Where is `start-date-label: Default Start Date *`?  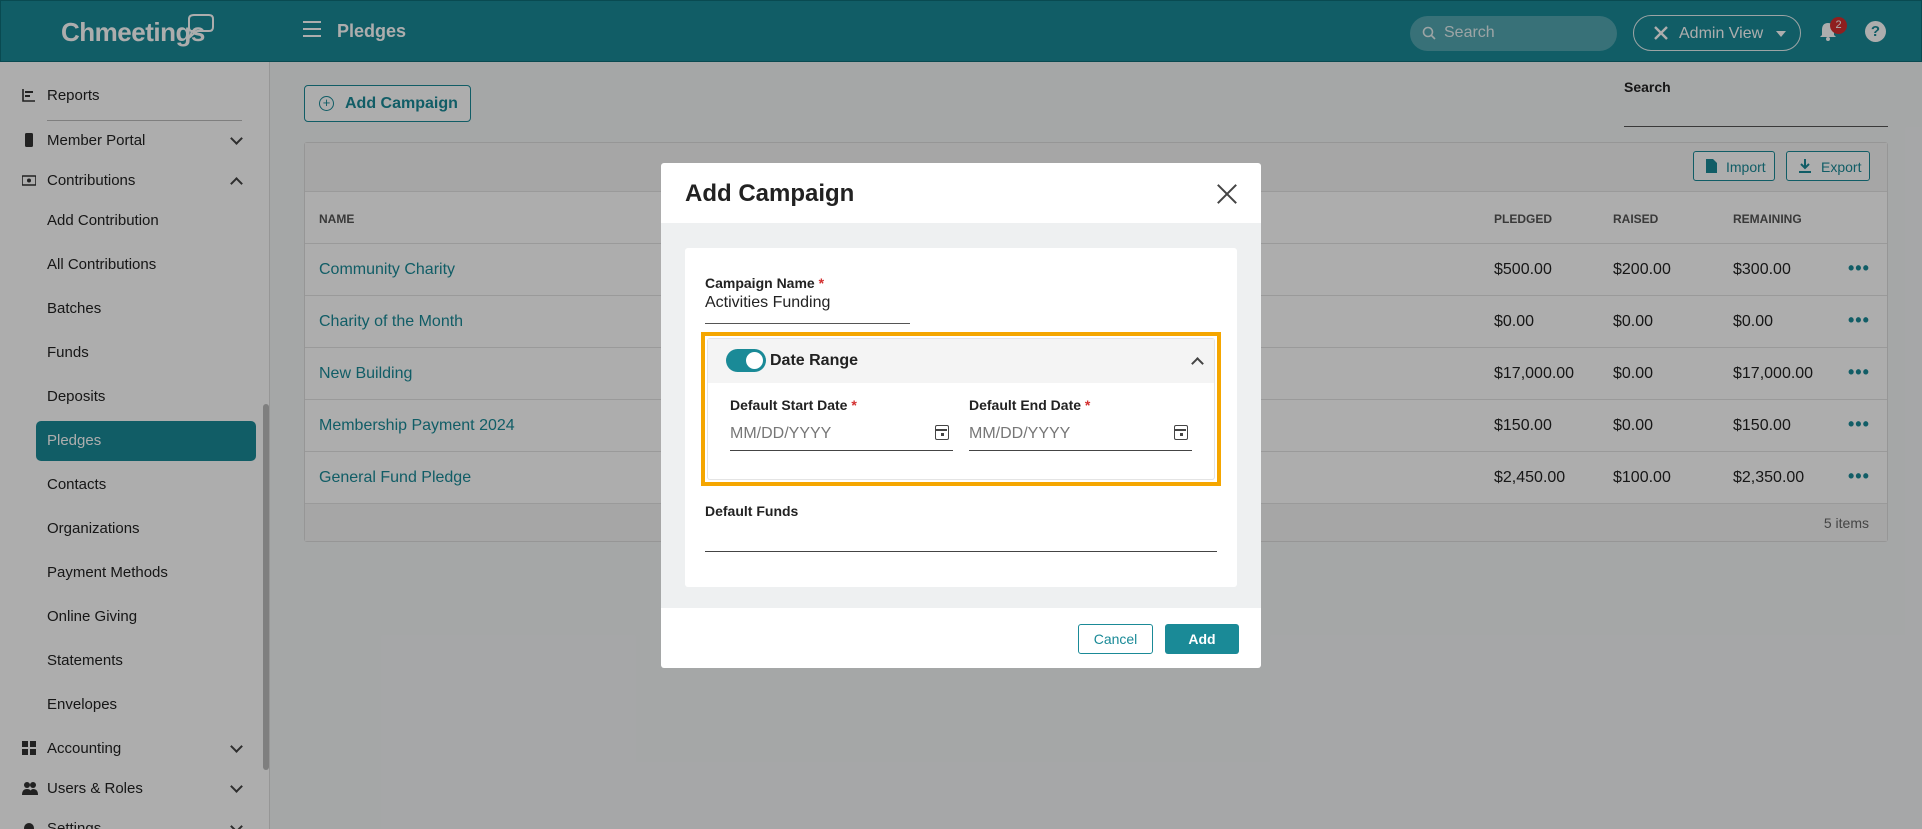
start-date-label: Default Start Date * is located at coordinates (793, 405).